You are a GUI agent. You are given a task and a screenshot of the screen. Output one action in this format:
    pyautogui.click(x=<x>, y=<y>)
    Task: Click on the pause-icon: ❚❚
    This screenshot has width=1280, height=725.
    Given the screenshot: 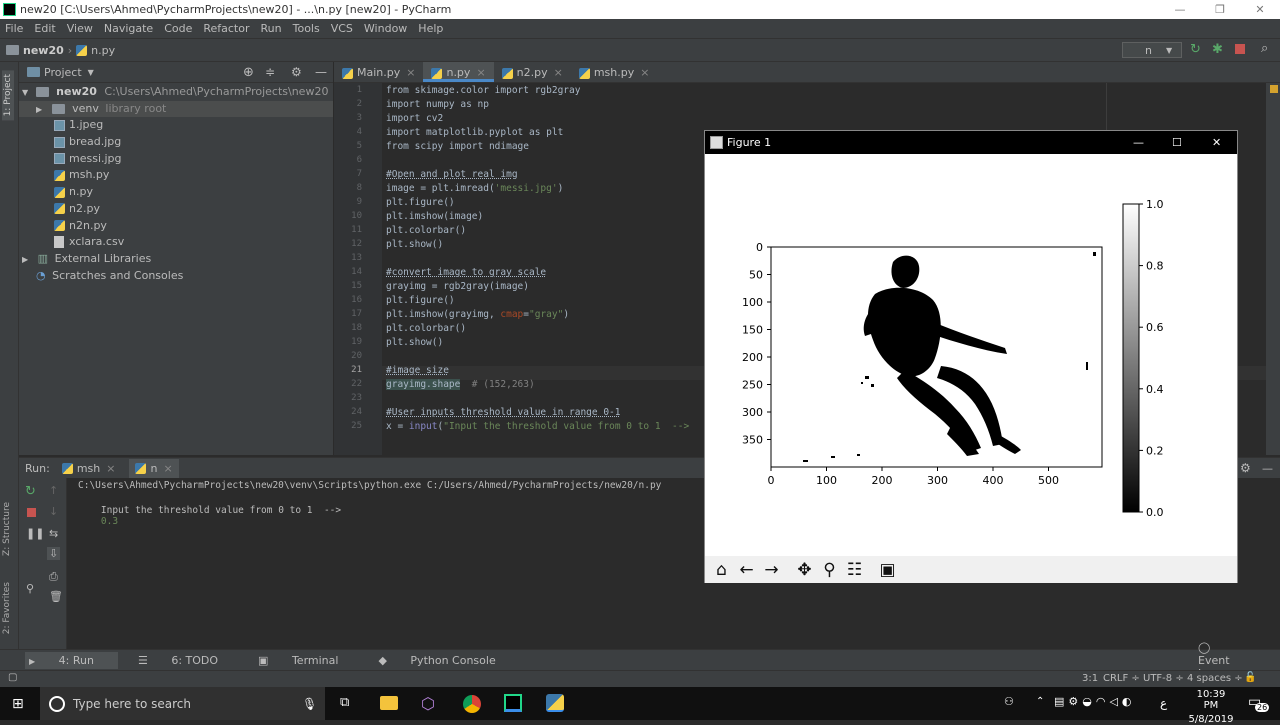 What is the action you would take?
    pyautogui.click(x=35, y=533)
    